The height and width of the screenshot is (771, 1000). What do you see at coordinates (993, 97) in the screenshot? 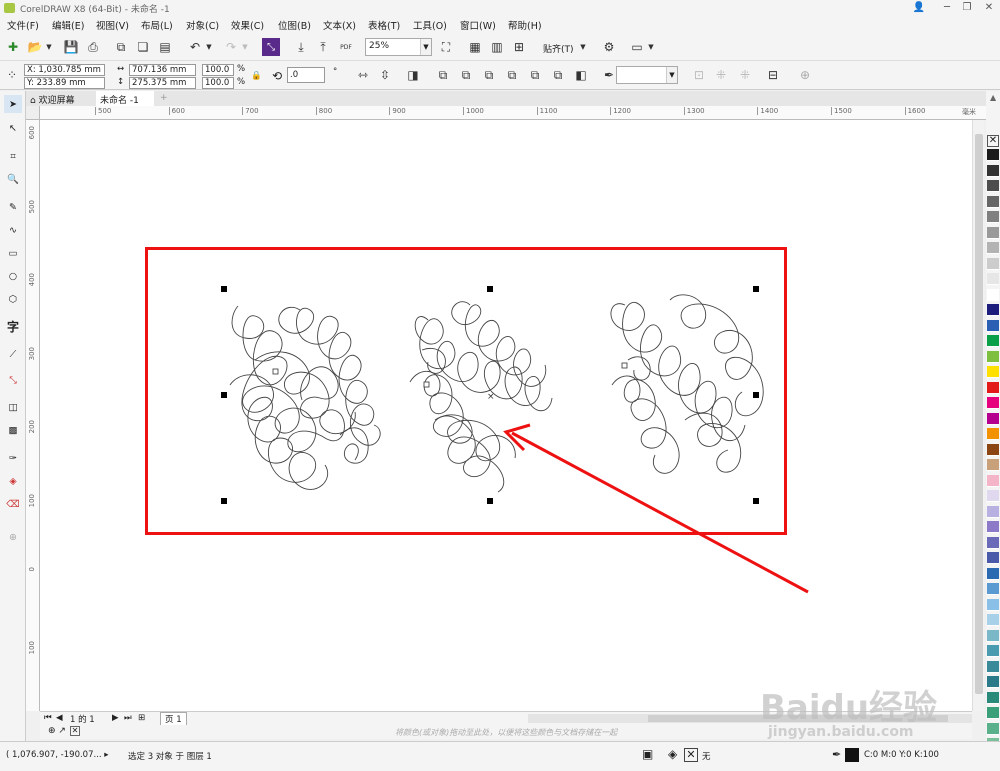
I see `palette-scroll-up-icon: ▲` at bounding box center [993, 97].